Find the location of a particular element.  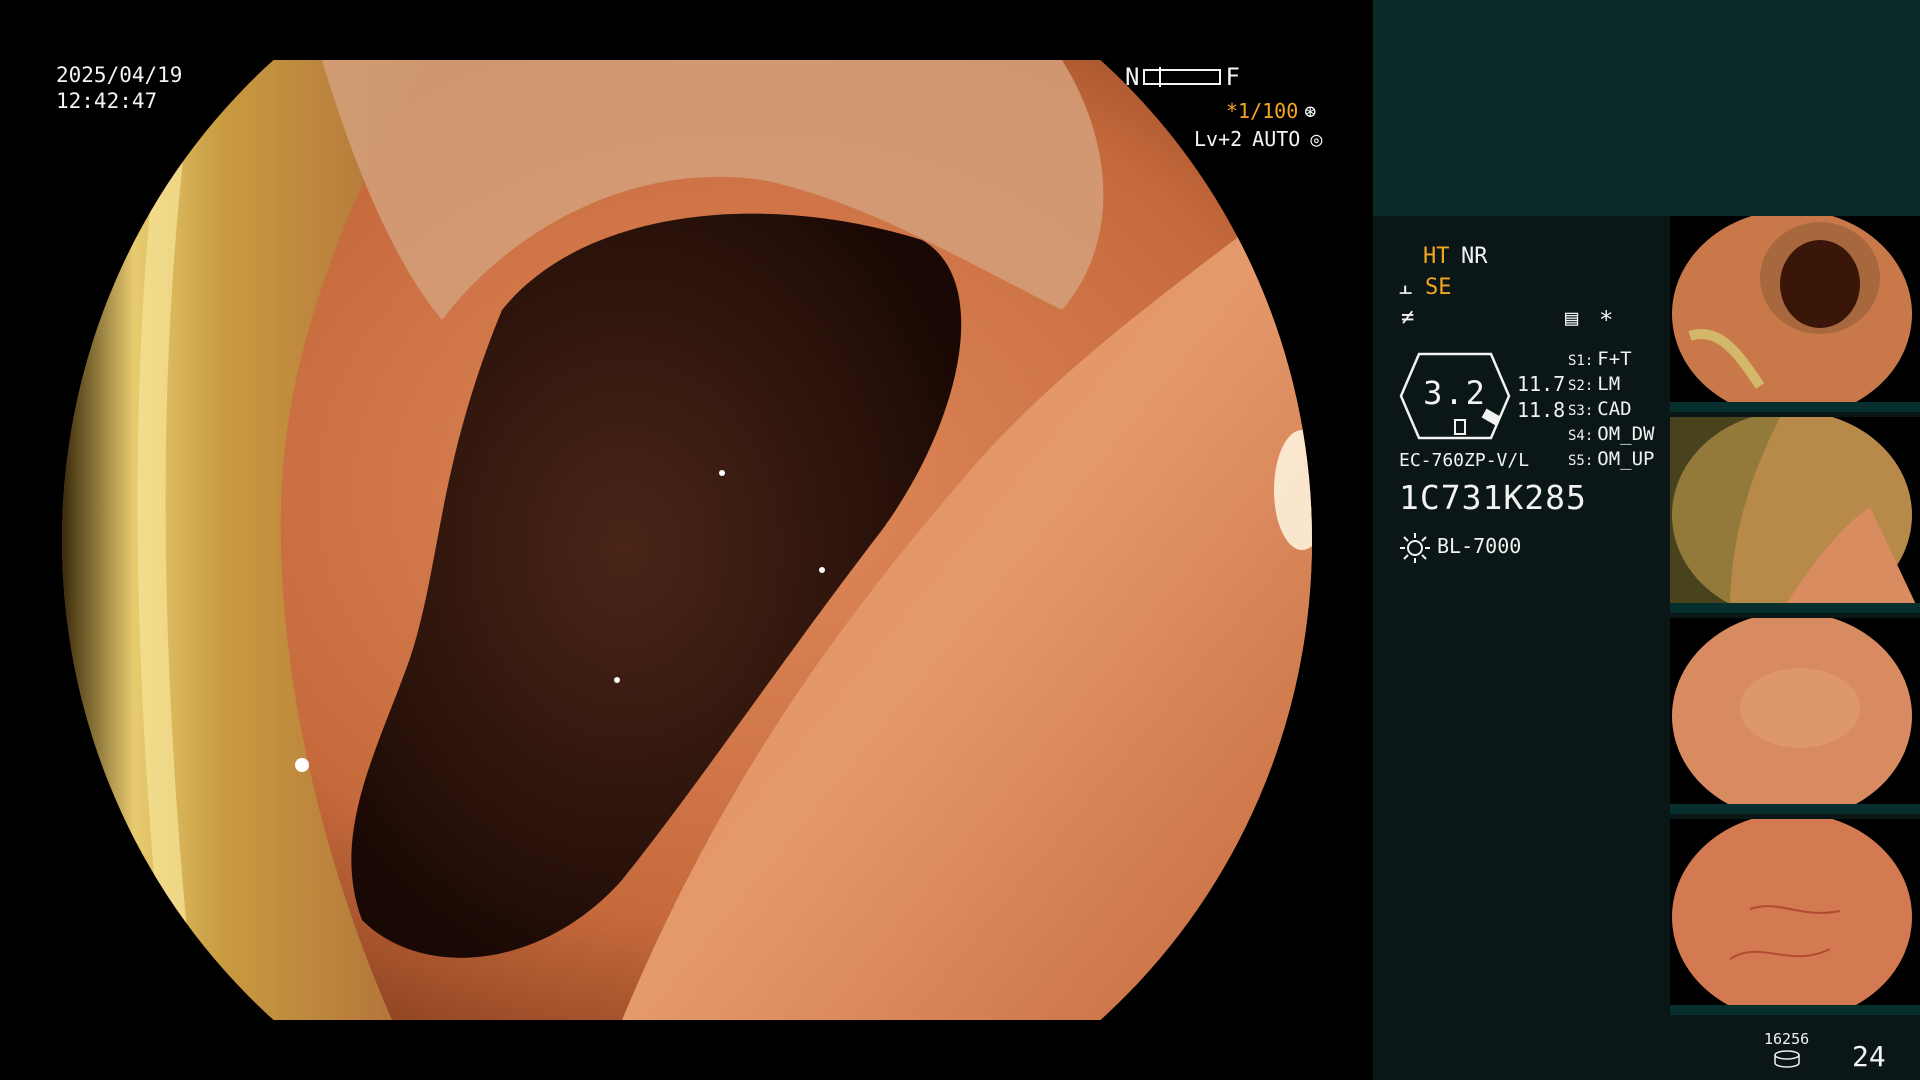

panel-header-area is located at coordinates (1646, 108).